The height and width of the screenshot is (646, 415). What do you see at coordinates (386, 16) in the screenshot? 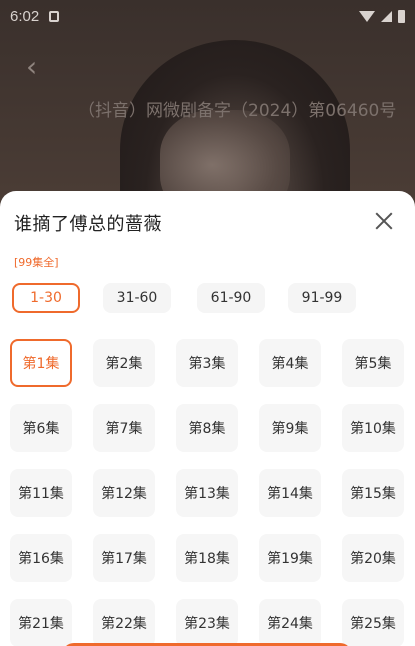
I see `signal-icon` at bounding box center [386, 16].